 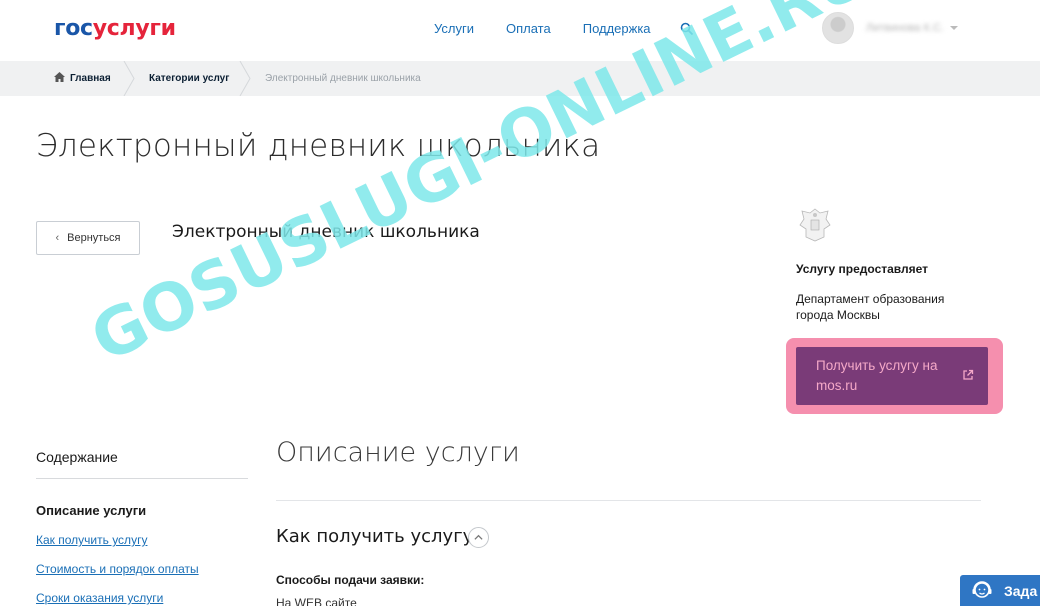 What do you see at coordinates (94, 238) in the screenshot?
I see `back-button-label: Вернуться` at bounding box center [94, 238].